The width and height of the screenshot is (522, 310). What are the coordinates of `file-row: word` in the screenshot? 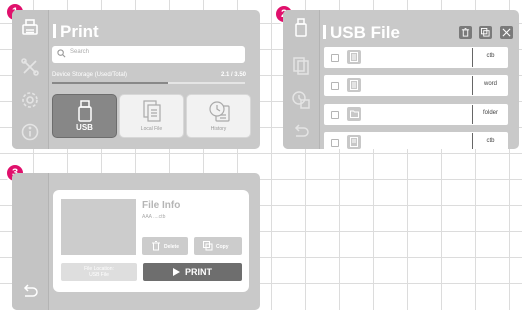 It's located at (416, 85).